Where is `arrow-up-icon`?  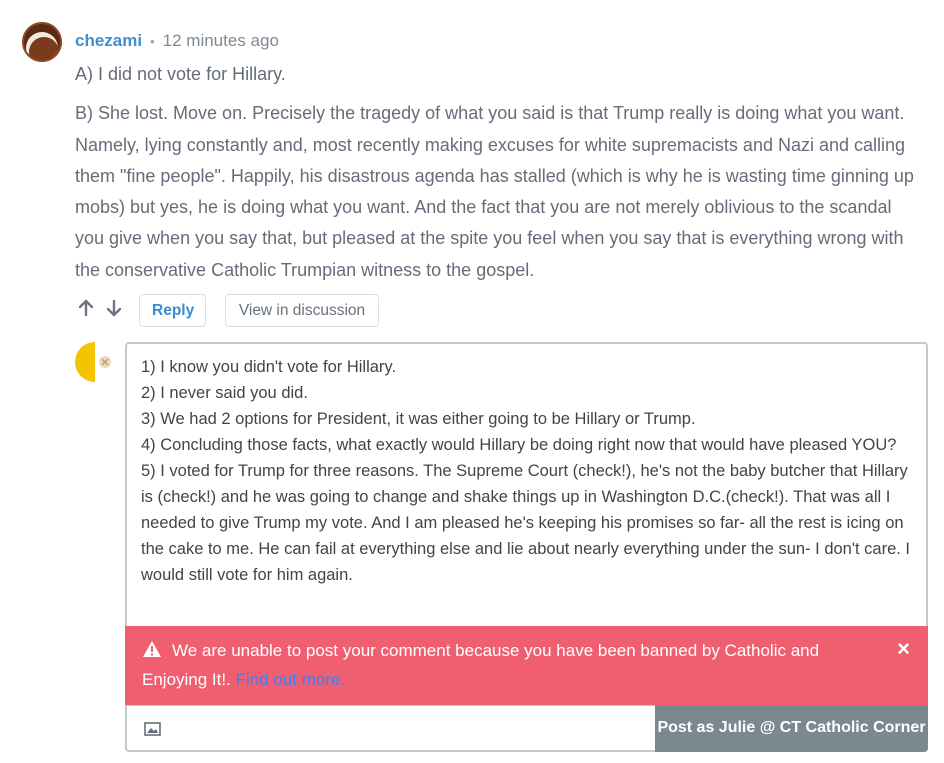
arrow-up-icon is located at coordinates (86, 308).